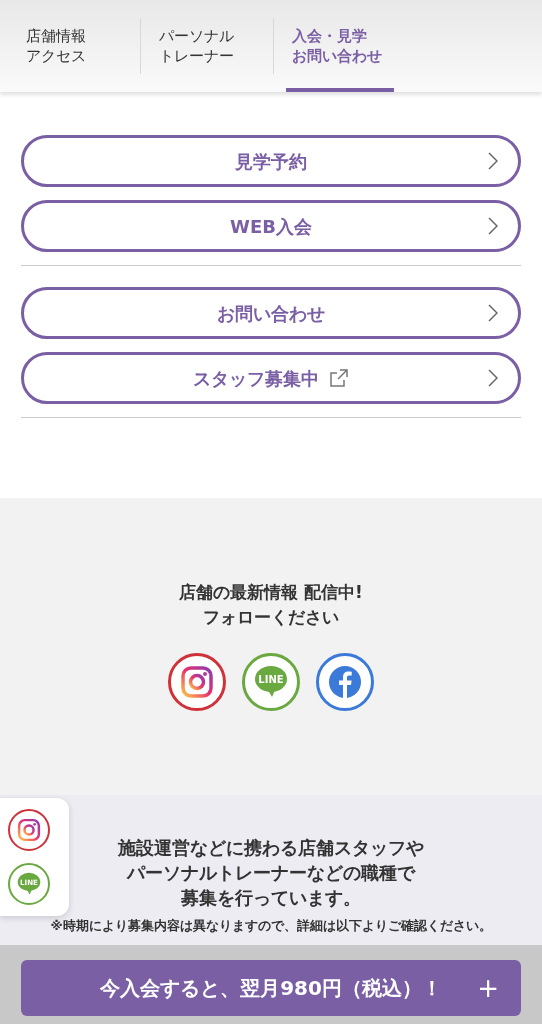  I want to click on recruit-text-line: パーソナルトレーナーなどの職種で, so click(271, 873).